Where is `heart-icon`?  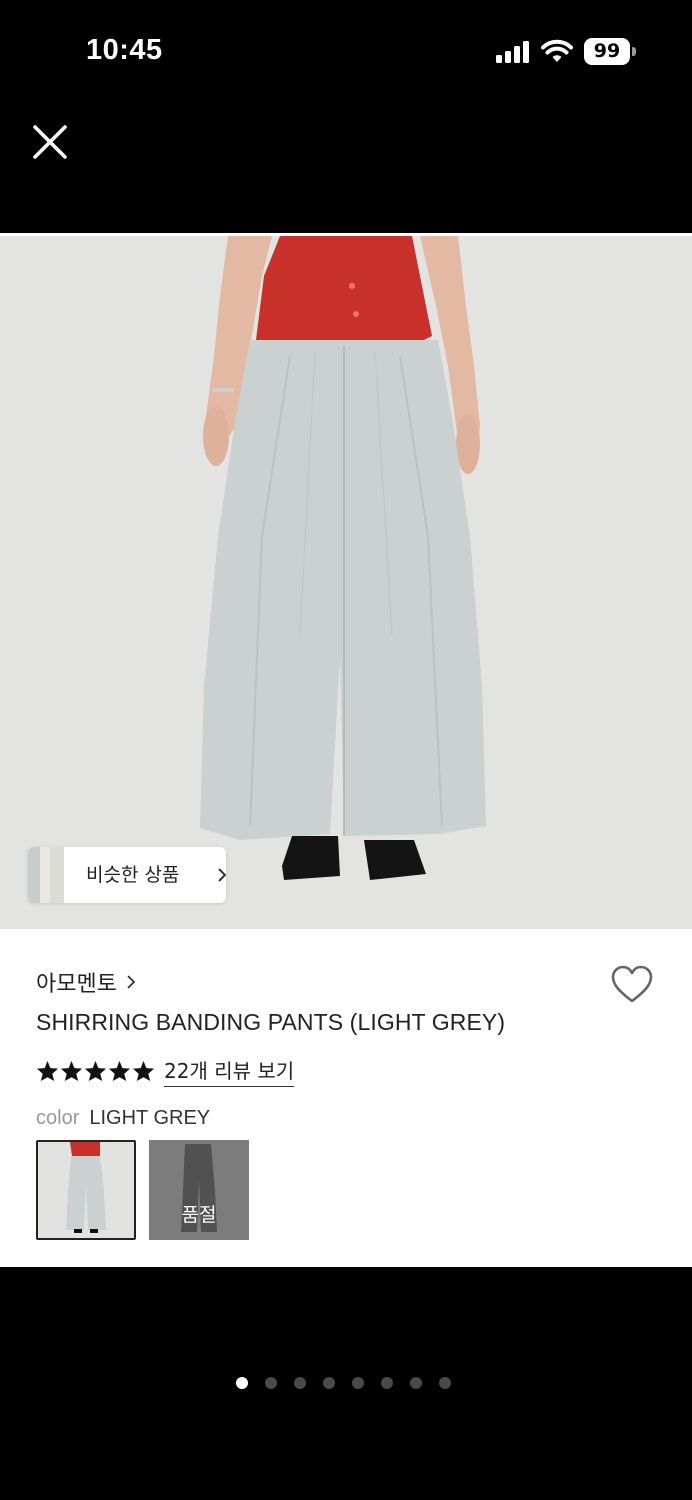 heart-icon is located at coordinates (632, 985).